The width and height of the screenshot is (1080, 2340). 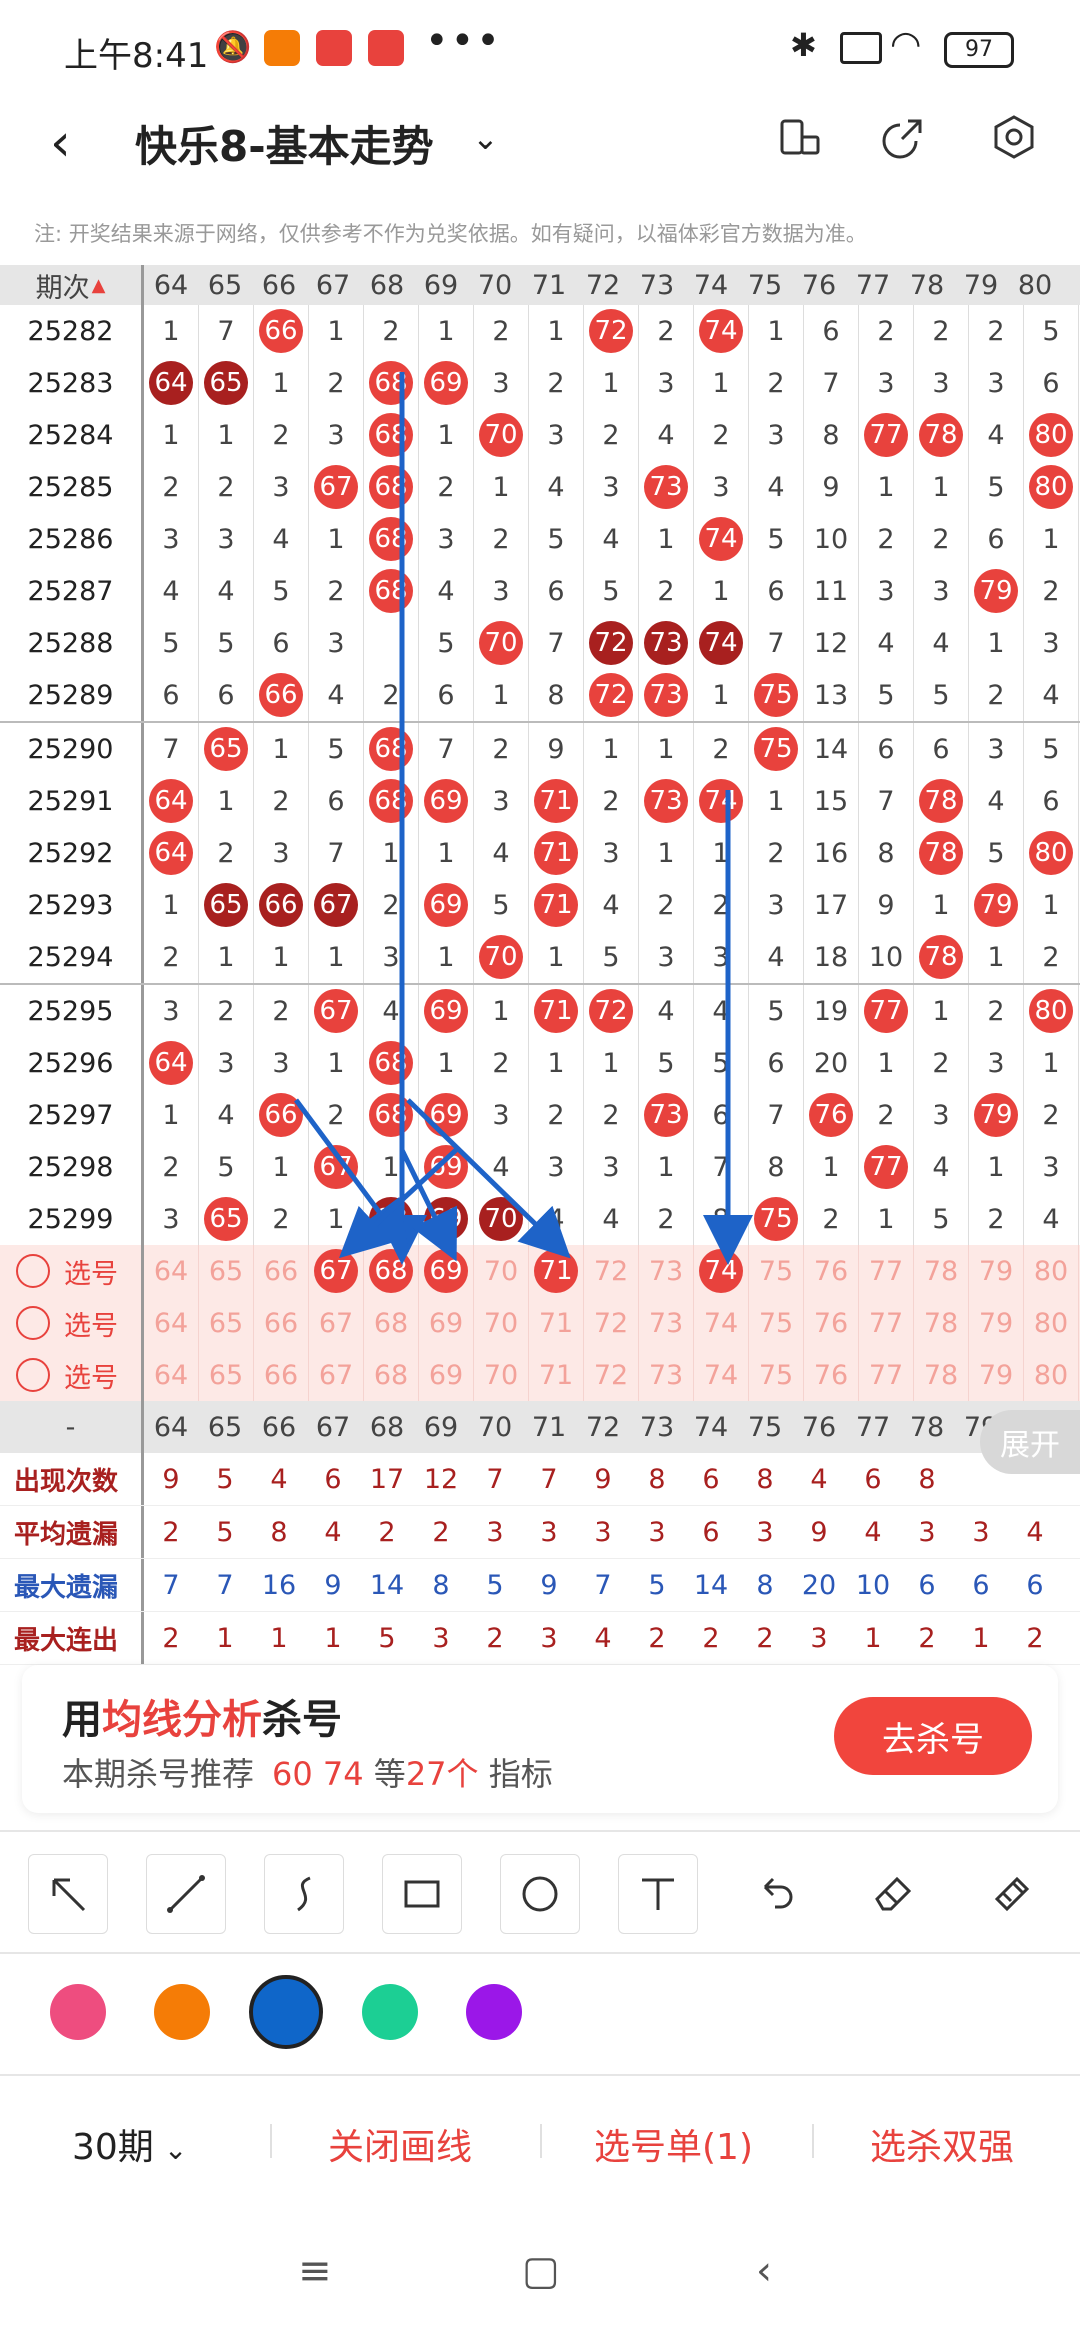 I want to click on picked-ball: 69, so click(x=446, y=1271).